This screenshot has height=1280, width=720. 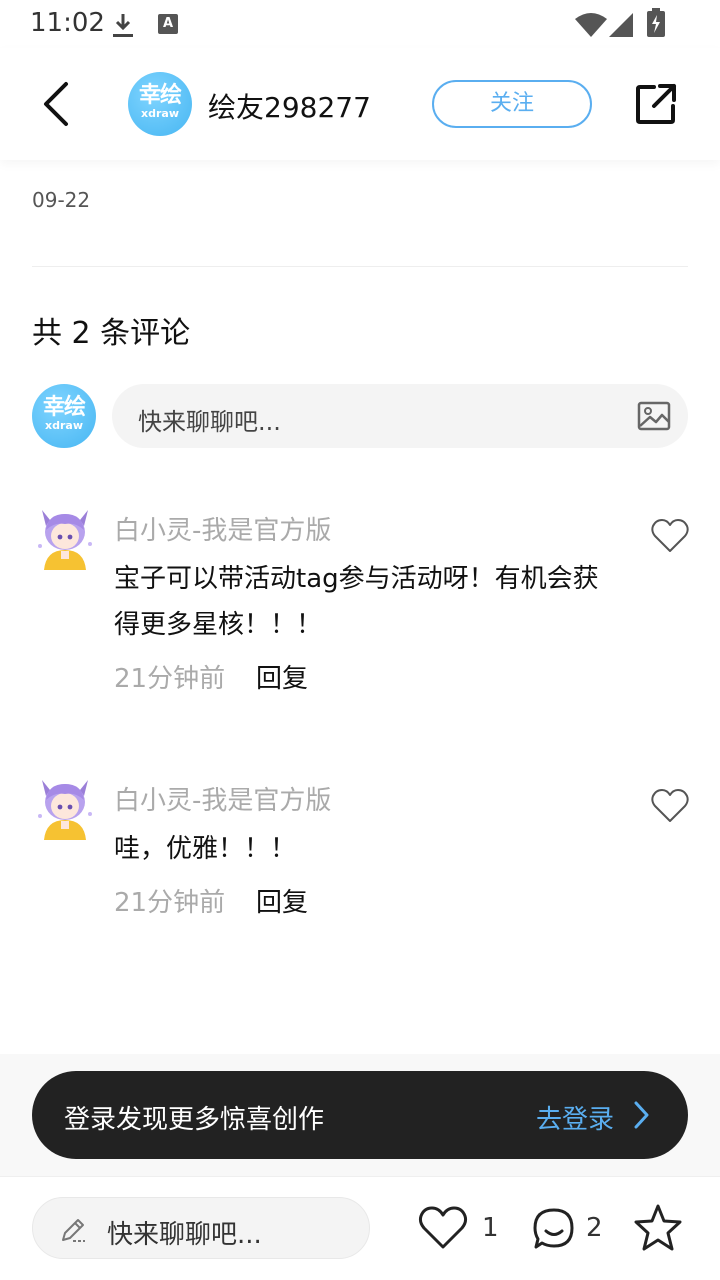 I want to click on post-date: 09-22, so click(x=61, y=200).